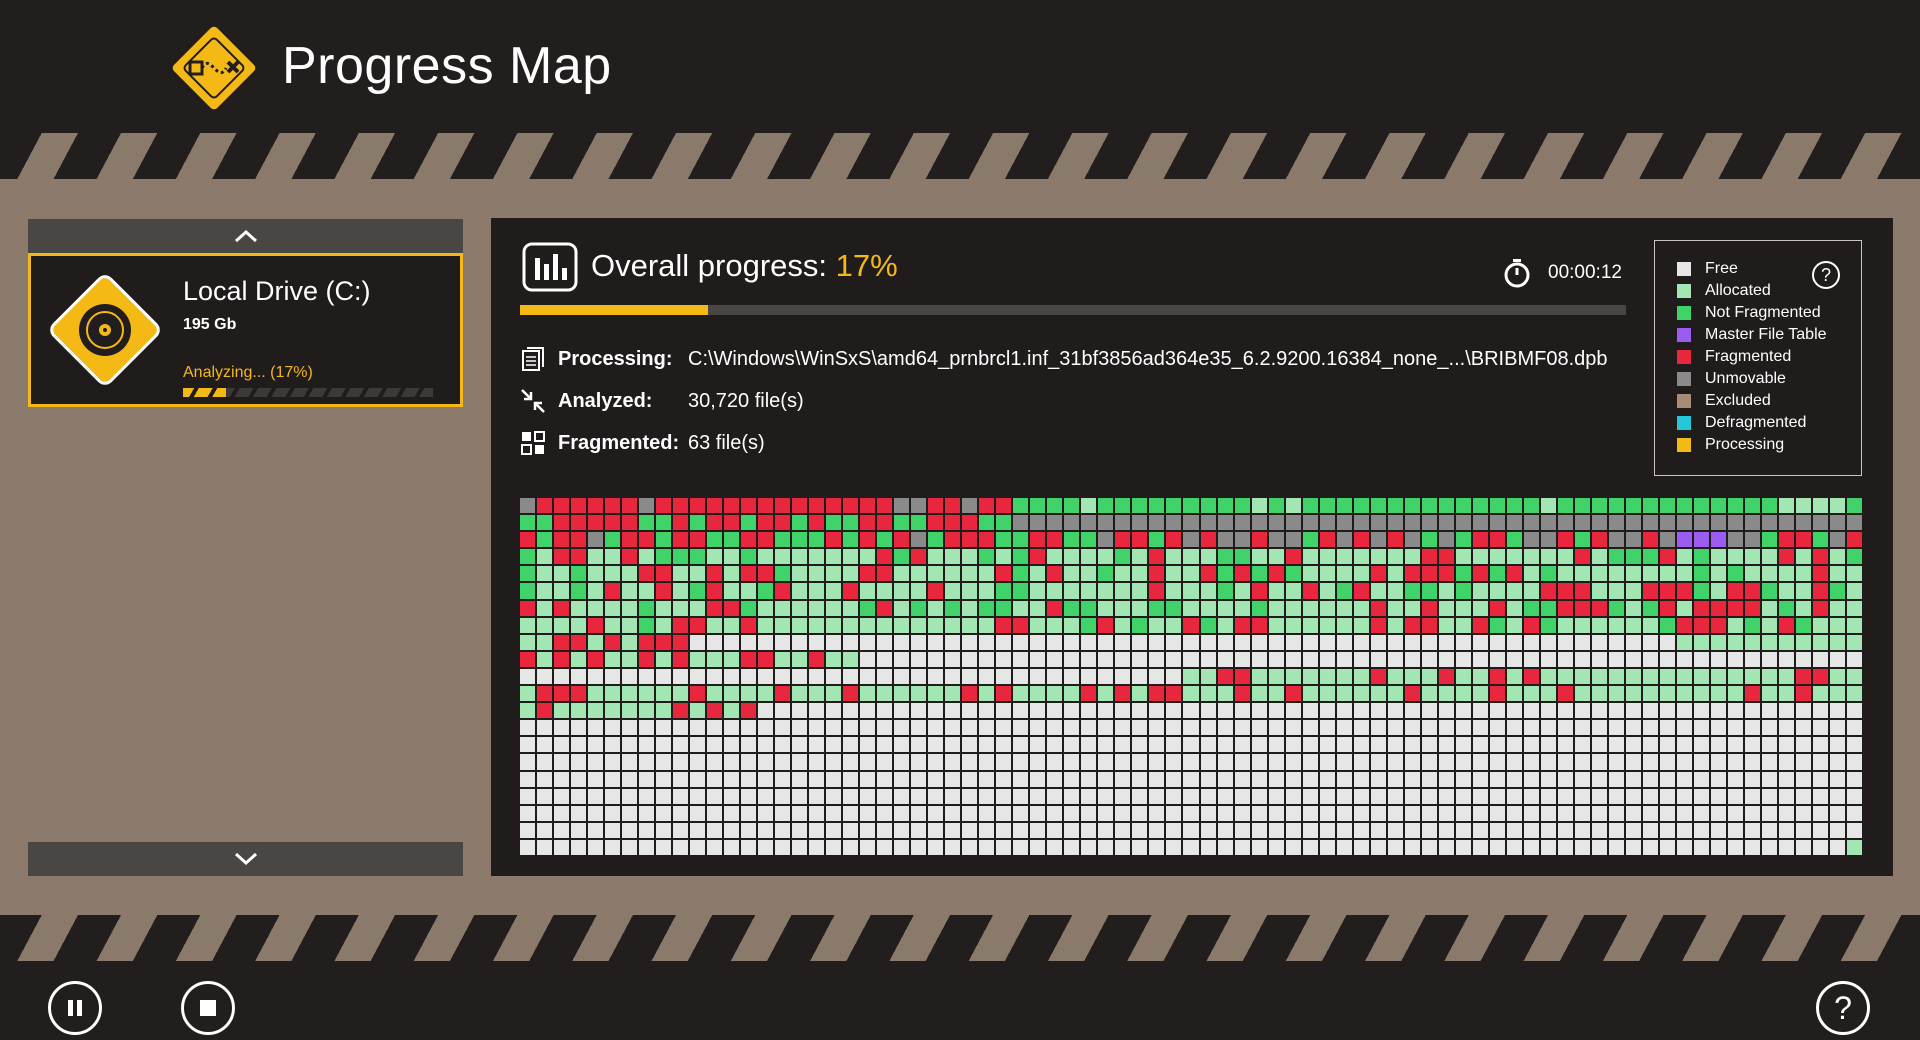  What do you see at coordinates (1749, 313) in the screenshot?
I see `legend-item: Not Fragmented` at bounding box center [1749, 313].